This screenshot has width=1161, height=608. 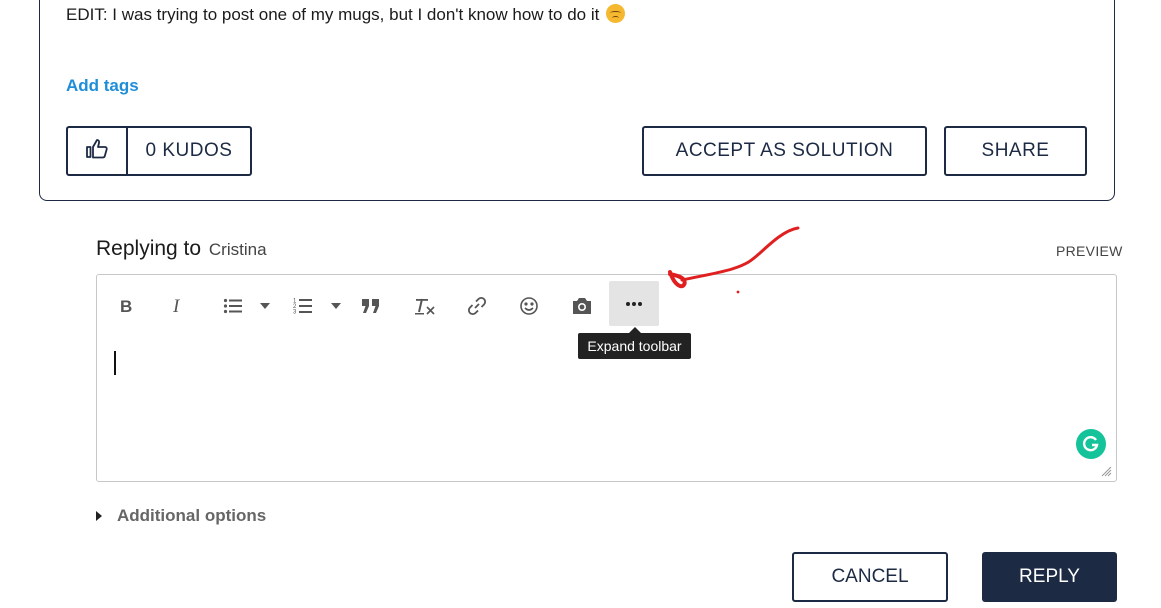 I want to click on grammarly-icon, so click(x=1091, y=444).